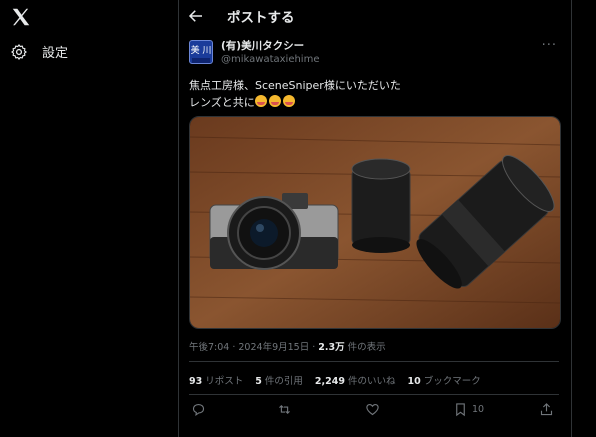  I want to click on share-button, so click(546, 409).